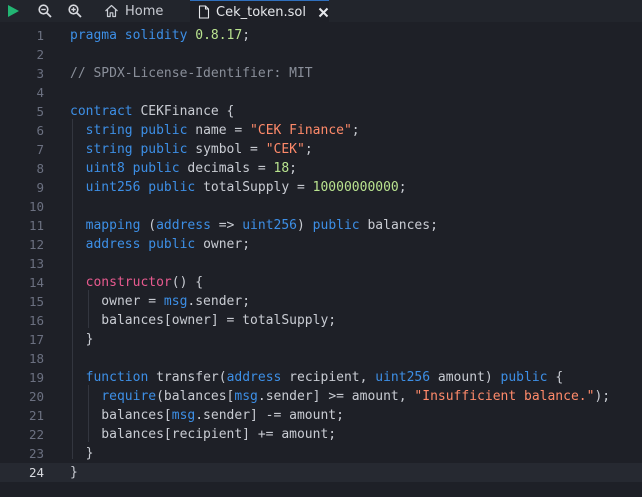 The width and height of the screenshot is (642, 497). What do you see at coordinates (40, 73) in the screenshot?
I see `line-number: 3` at bounding box center [40, 73].